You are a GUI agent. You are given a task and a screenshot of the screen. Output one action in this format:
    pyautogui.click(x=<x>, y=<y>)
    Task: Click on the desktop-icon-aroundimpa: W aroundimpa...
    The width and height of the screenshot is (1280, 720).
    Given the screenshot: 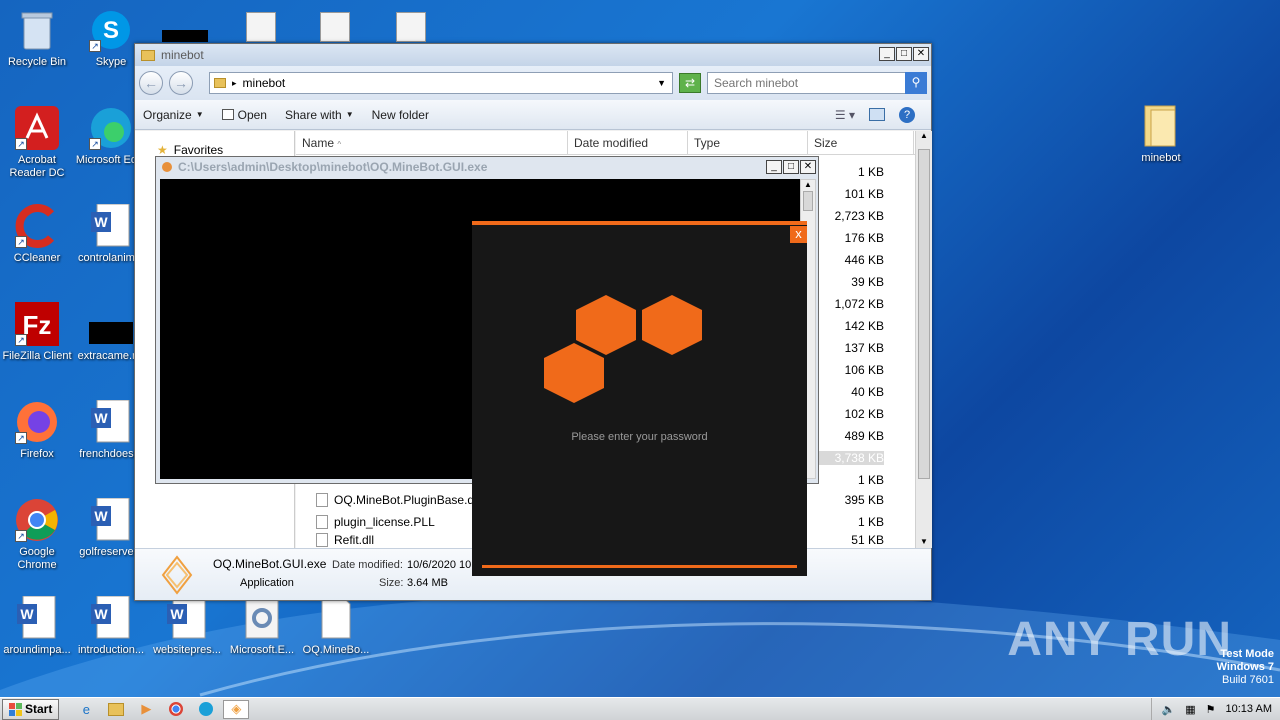 What is the action you would take?
    pyautogui.click(x=37, y=626)
    